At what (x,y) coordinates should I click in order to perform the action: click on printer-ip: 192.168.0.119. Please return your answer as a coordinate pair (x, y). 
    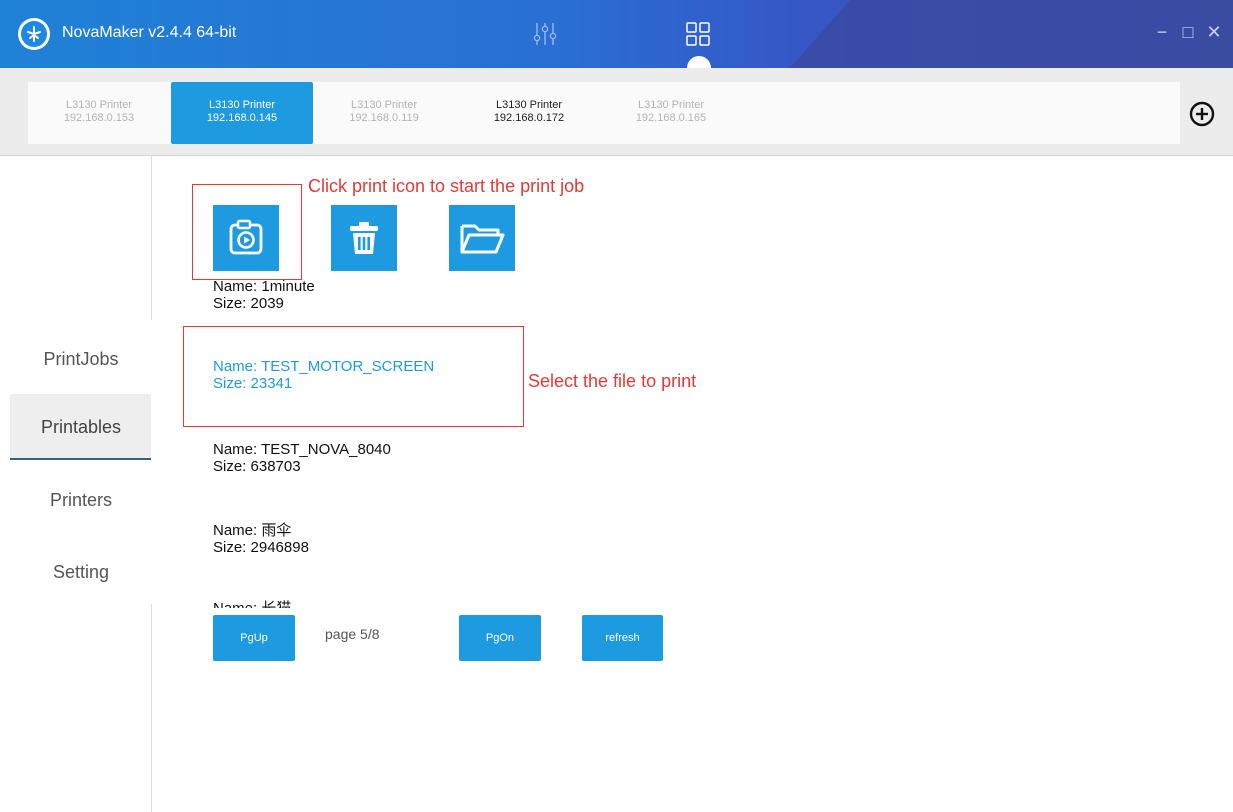
    Looking at the image, I should click on (384, 118).